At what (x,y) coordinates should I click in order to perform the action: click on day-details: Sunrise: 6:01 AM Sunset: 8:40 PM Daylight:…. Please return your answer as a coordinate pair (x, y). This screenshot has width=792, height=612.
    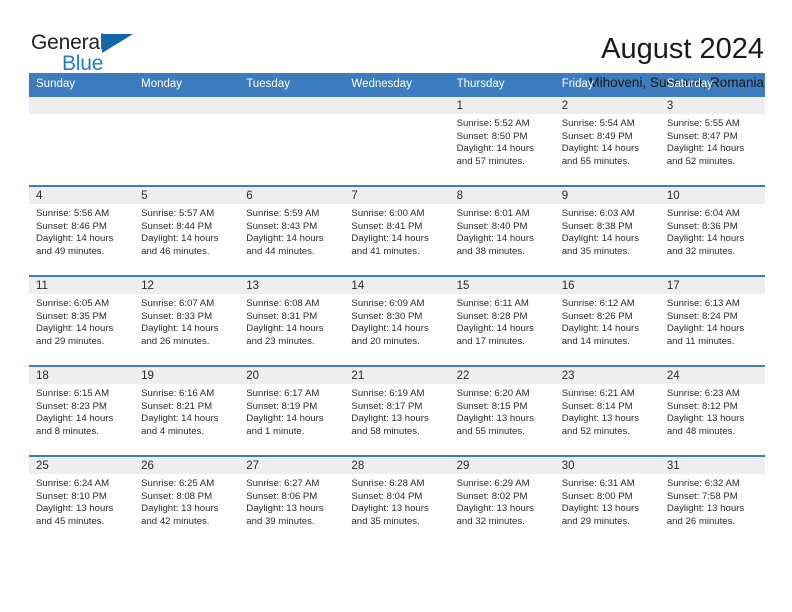
    Looking at the image, I should click on (502, 231).